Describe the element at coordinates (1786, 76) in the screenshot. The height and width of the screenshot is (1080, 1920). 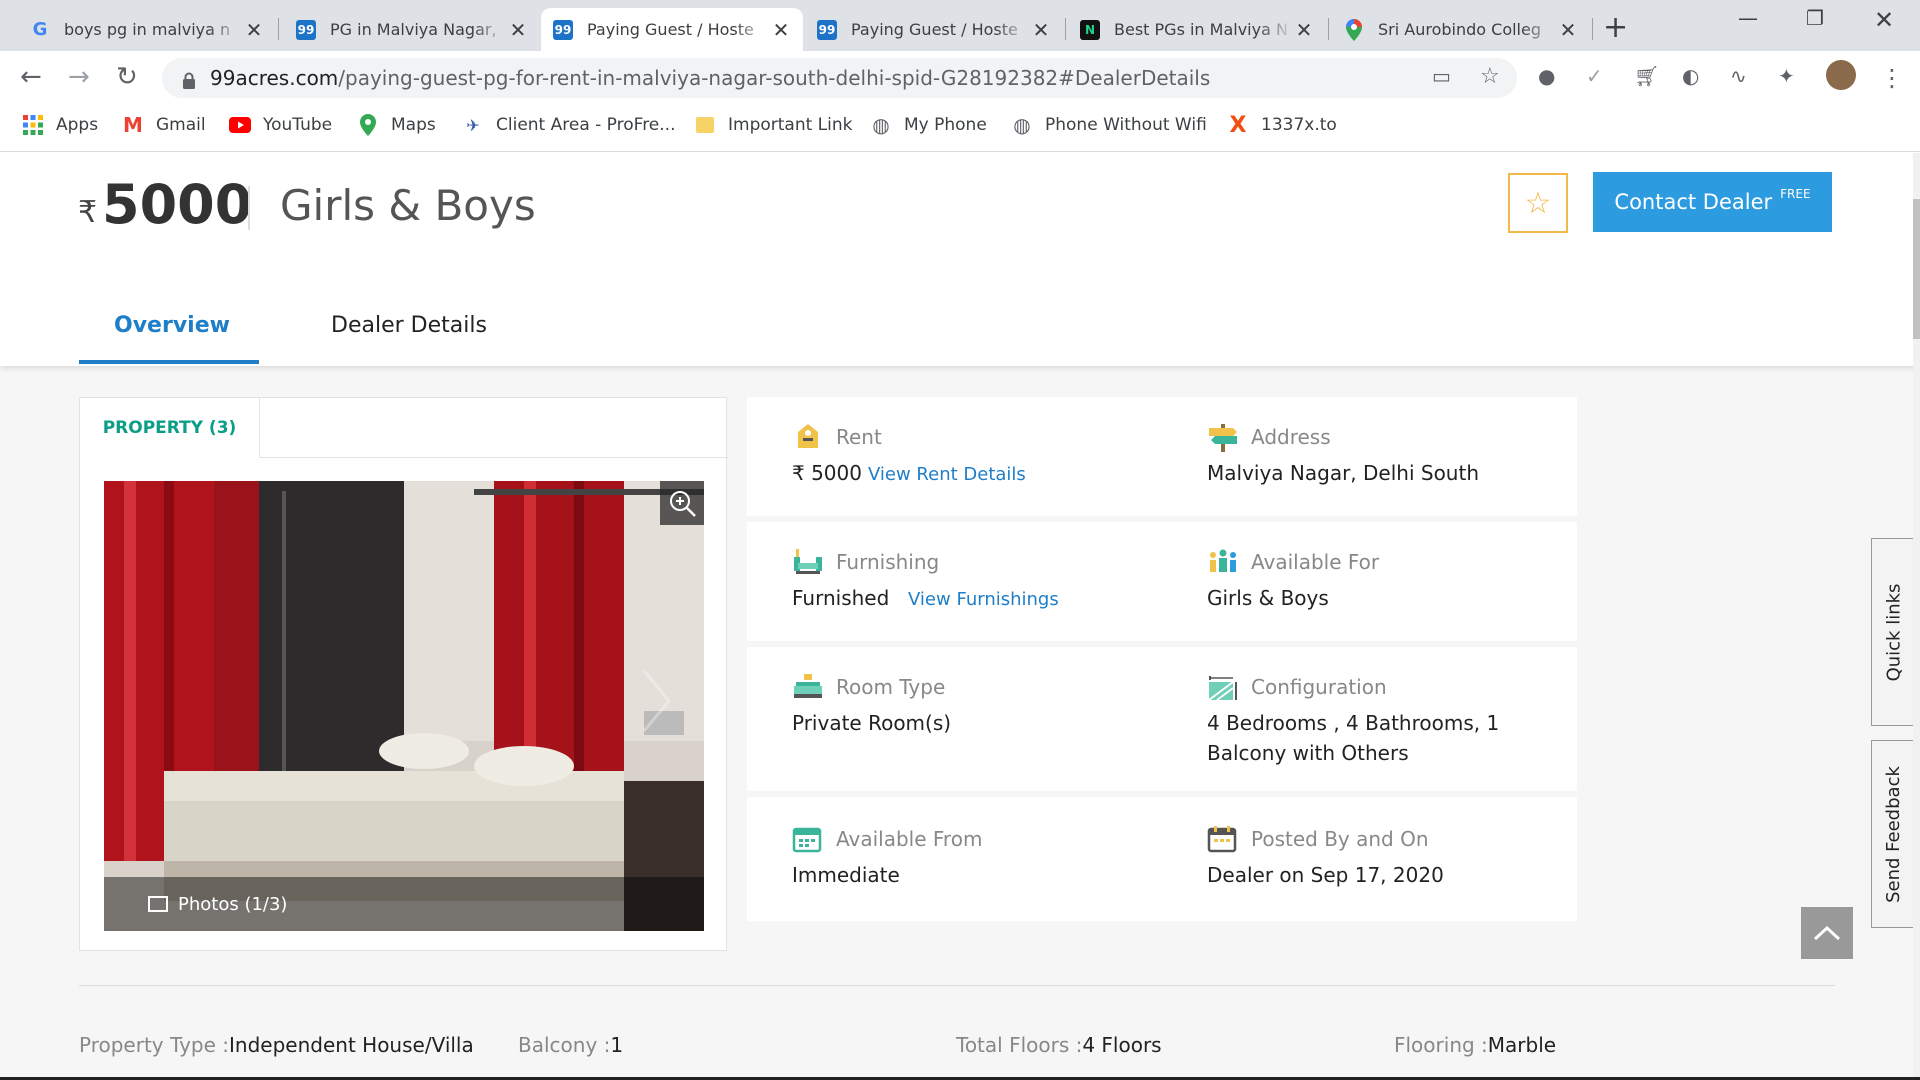
I see `extensions-puzzle-icon: ✦` at that location.